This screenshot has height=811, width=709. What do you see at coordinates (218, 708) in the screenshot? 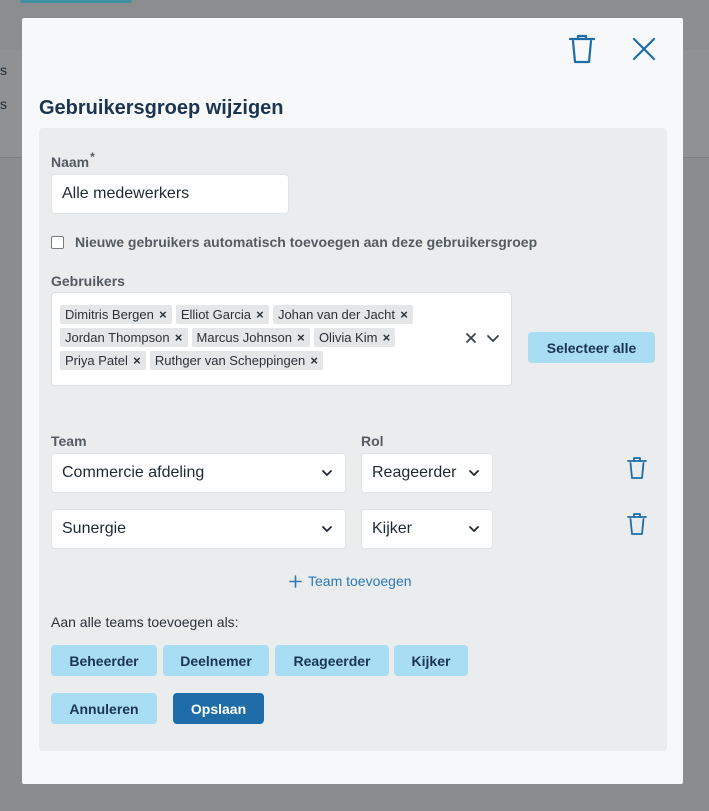
I see `save-button: Opslaan` at bounding box center [218, 708].